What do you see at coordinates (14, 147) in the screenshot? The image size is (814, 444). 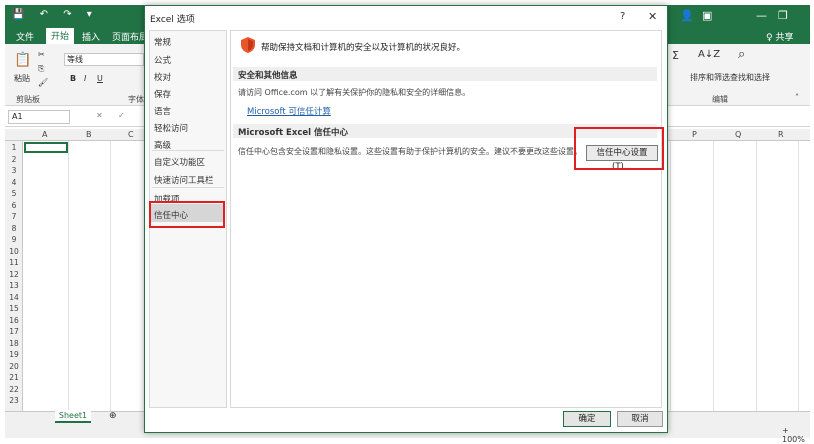 I see `row-header: 1` at bounding box center [14, 147].